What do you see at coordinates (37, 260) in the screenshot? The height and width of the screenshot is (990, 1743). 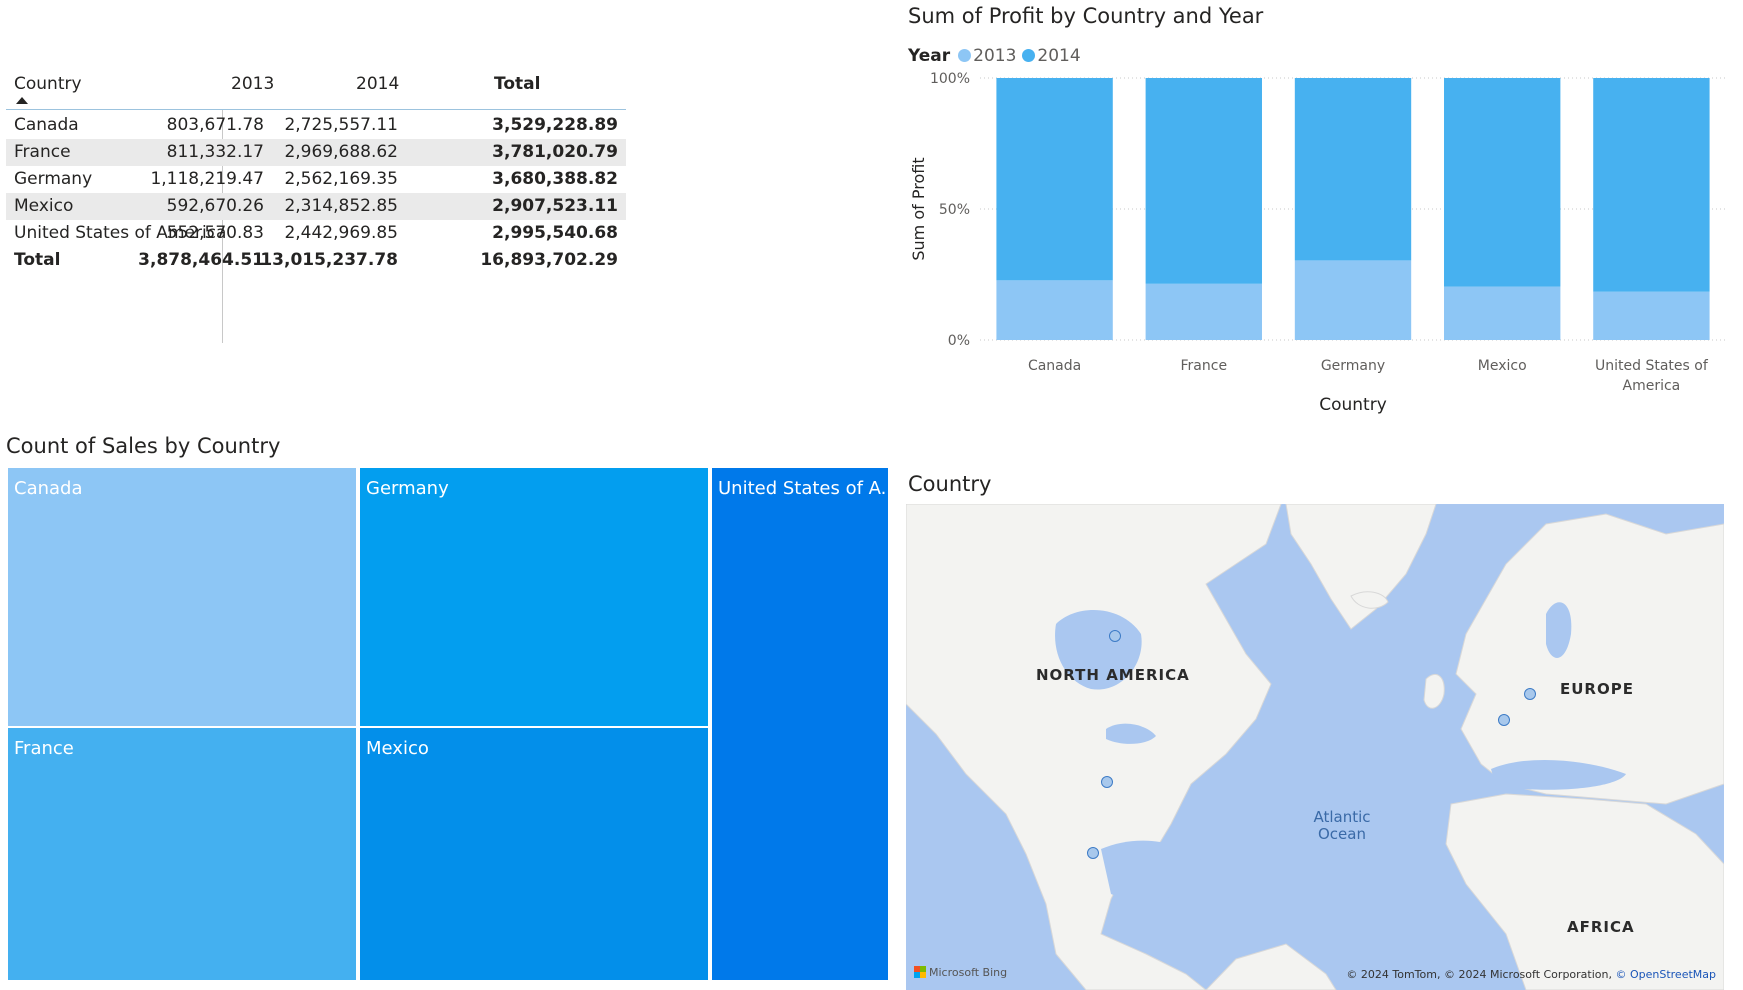 I see `total-label: Total` at bounding box center [37, 260].